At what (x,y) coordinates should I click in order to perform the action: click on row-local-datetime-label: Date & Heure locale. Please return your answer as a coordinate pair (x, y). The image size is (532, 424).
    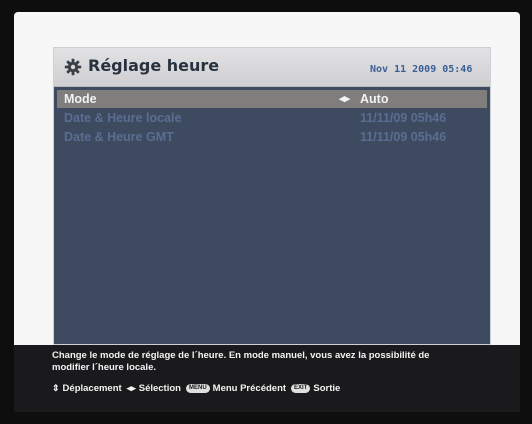
    Looking at the image, I should click on (123, 118).